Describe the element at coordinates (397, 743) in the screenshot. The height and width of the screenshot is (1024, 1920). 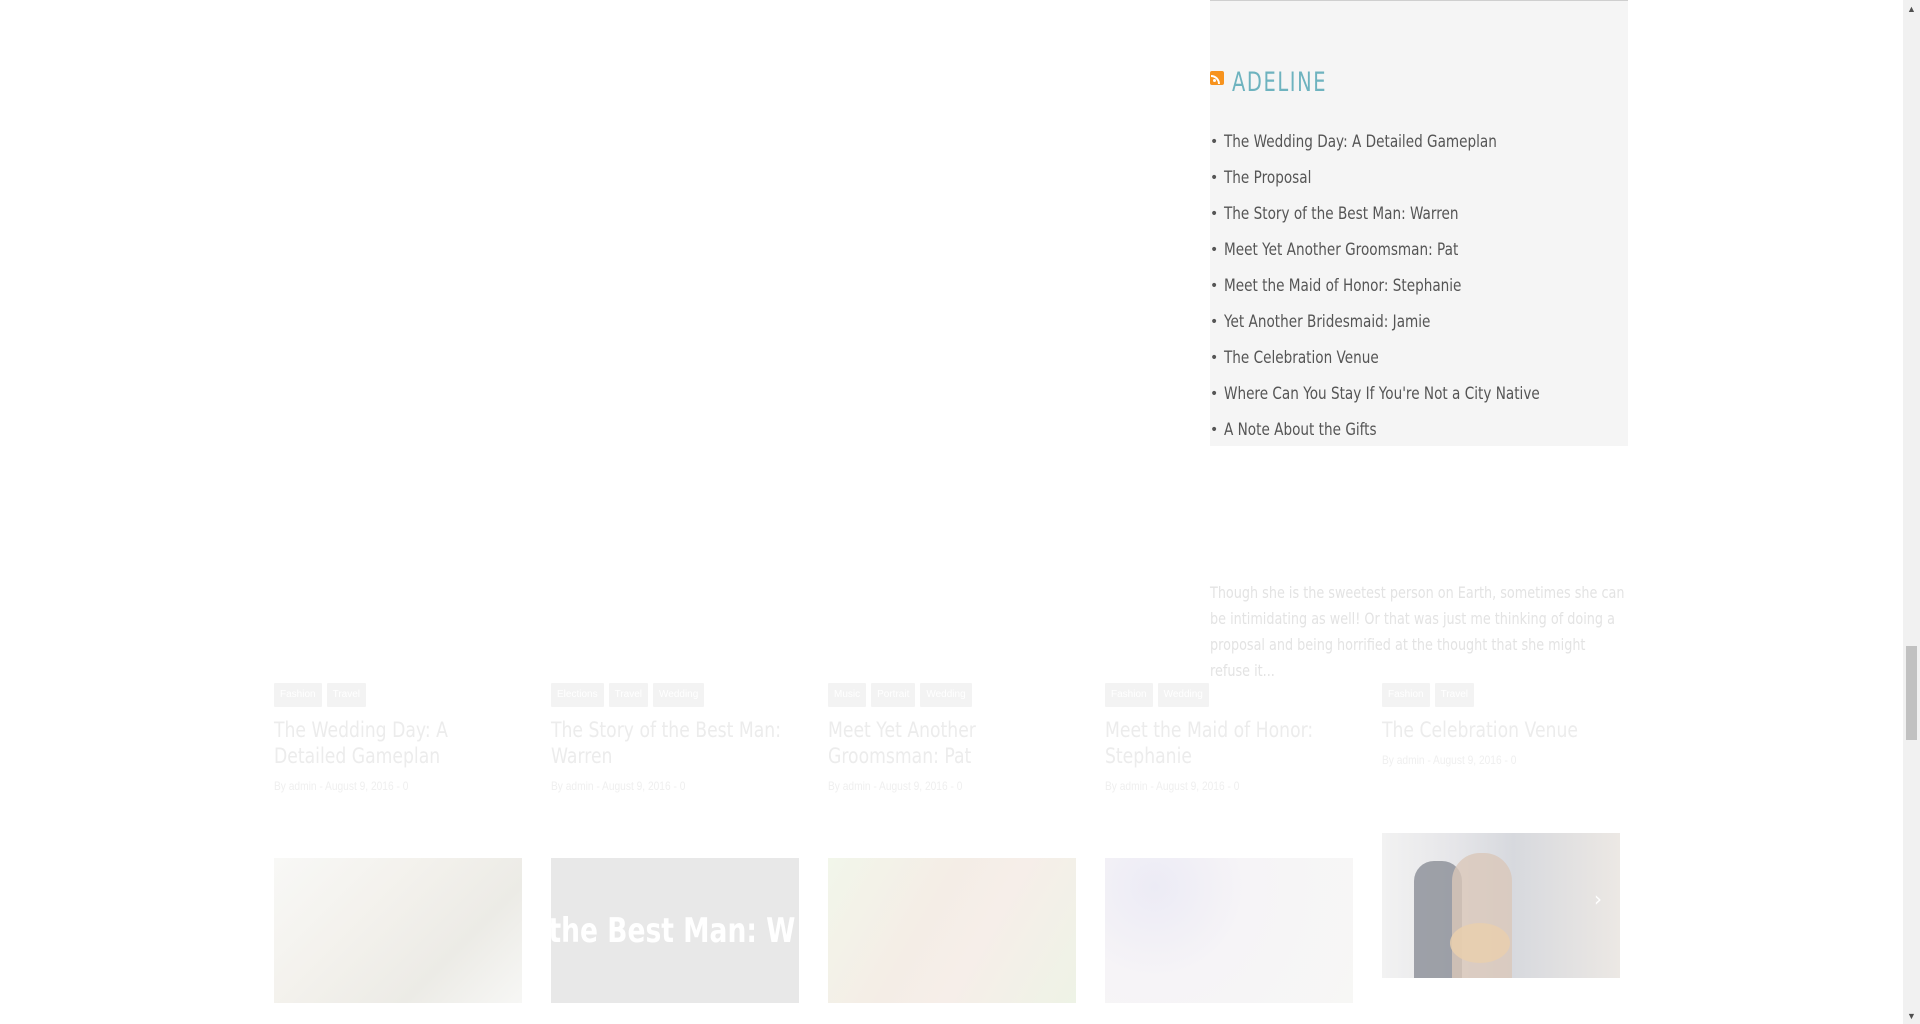
I see `card-title: The Wedding Day: A Detailed Gameplan` at that location.